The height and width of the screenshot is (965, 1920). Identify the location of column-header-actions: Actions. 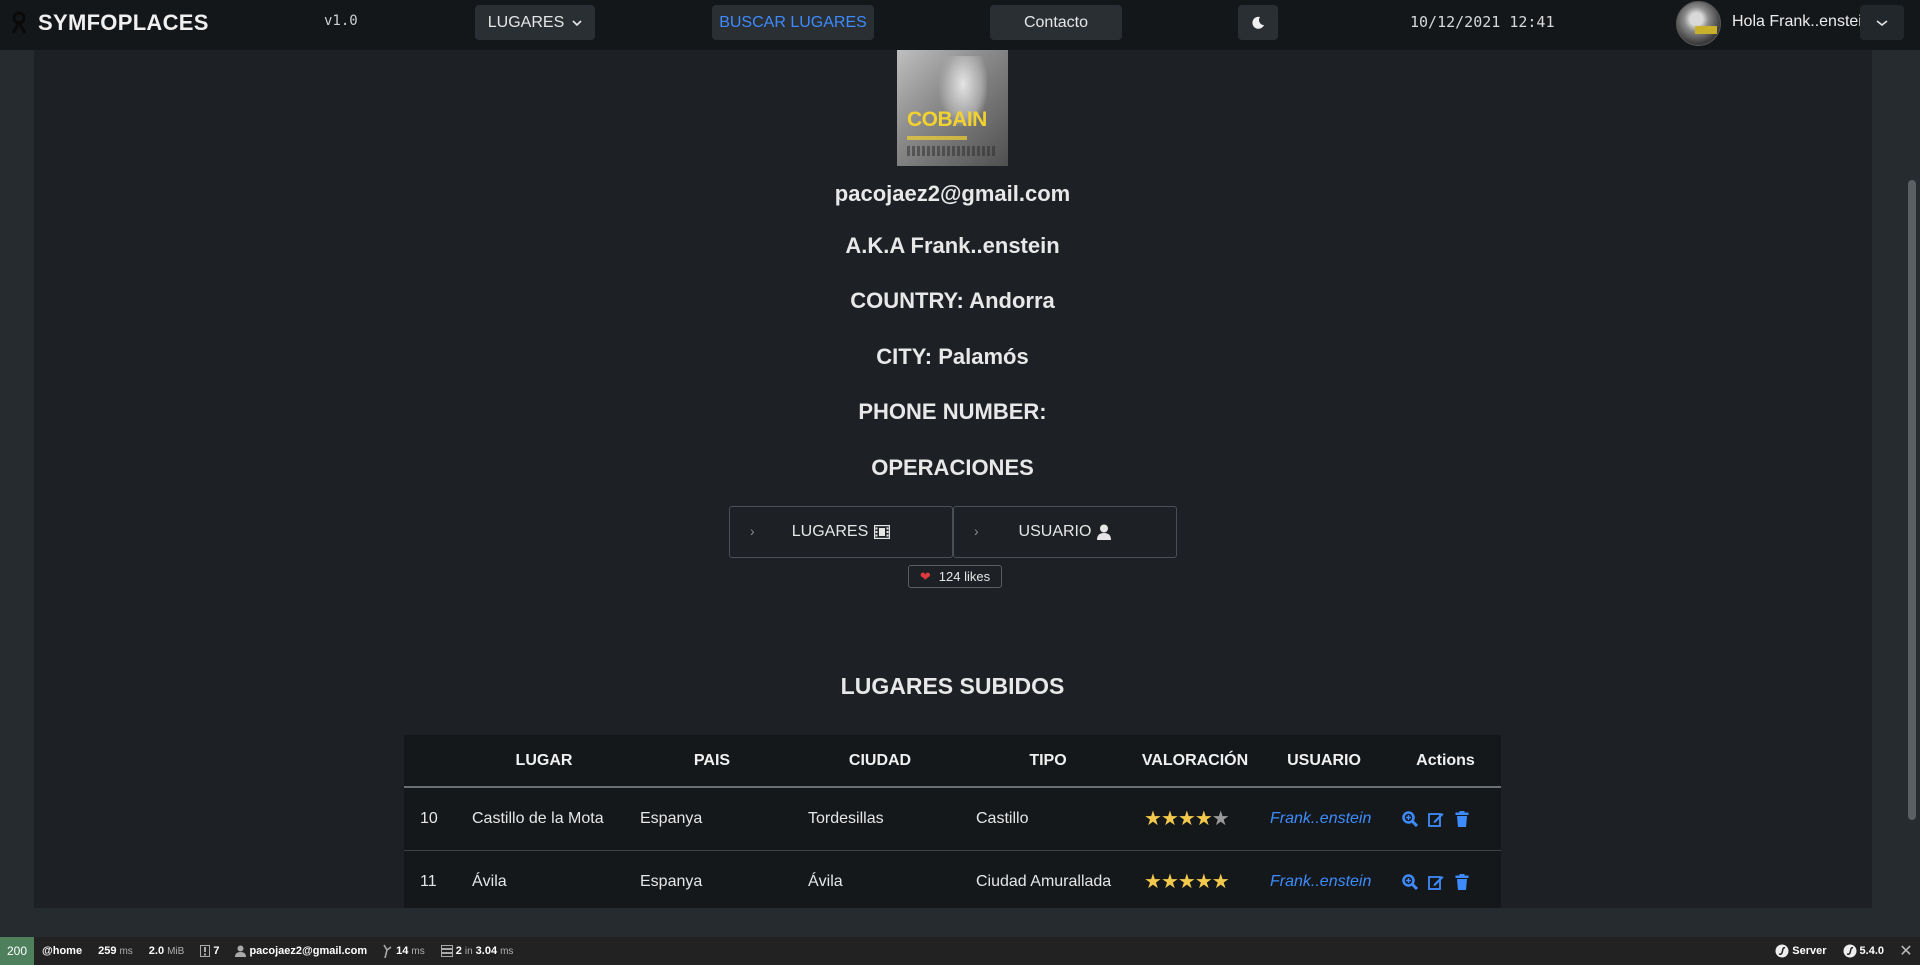
(1445, 761).